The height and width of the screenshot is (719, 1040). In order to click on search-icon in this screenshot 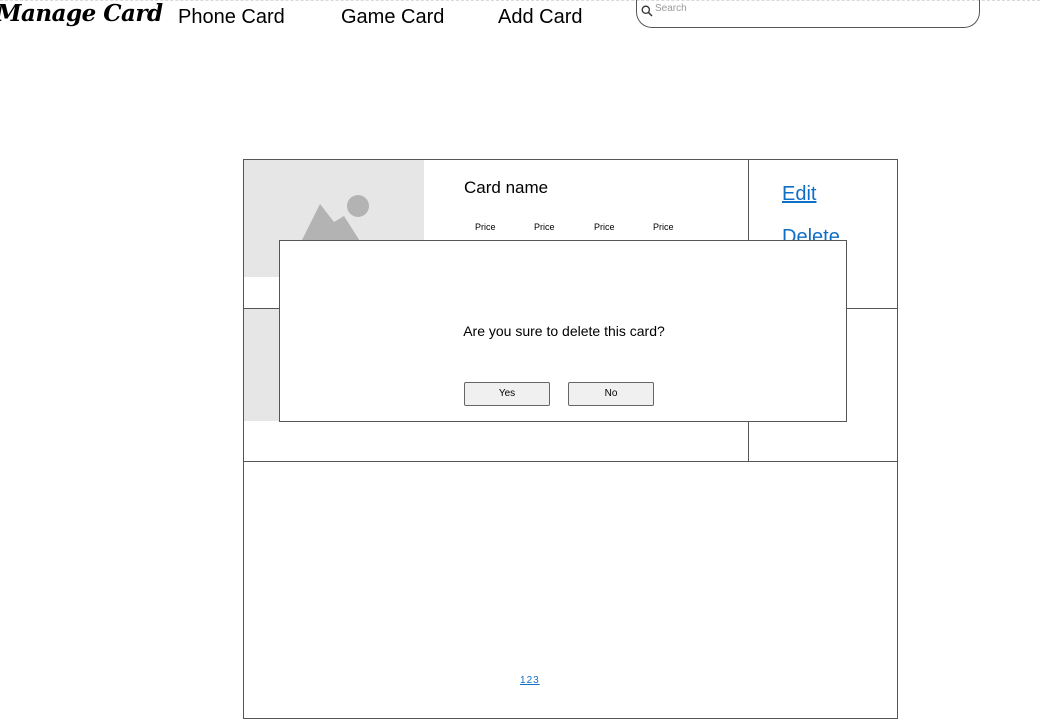, I will do `click(647, 13)`.